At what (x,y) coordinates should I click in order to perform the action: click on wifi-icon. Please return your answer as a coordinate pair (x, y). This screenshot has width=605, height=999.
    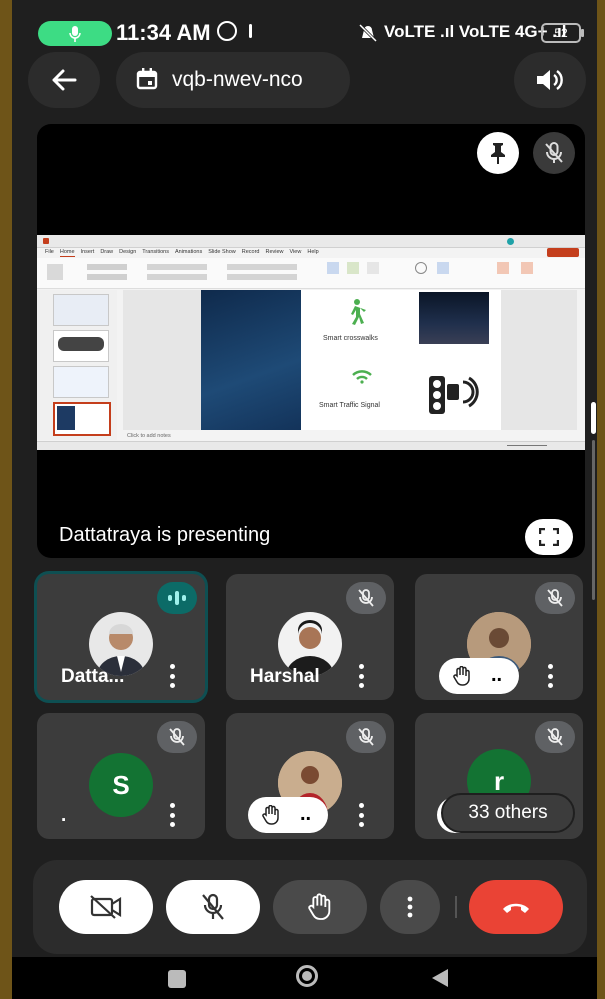
    Looking at the image, I should click on (362, 377).